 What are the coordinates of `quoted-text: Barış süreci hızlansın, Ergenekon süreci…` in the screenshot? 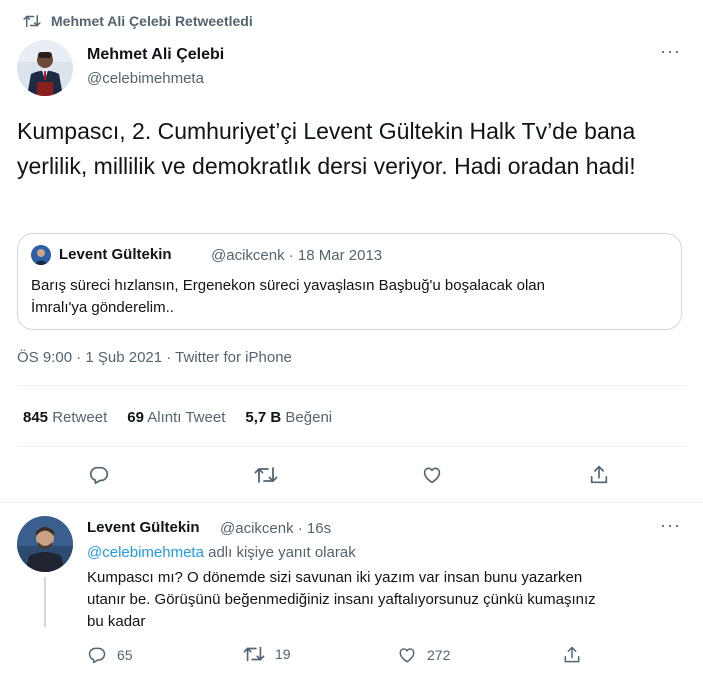 It's located at (346, 297).